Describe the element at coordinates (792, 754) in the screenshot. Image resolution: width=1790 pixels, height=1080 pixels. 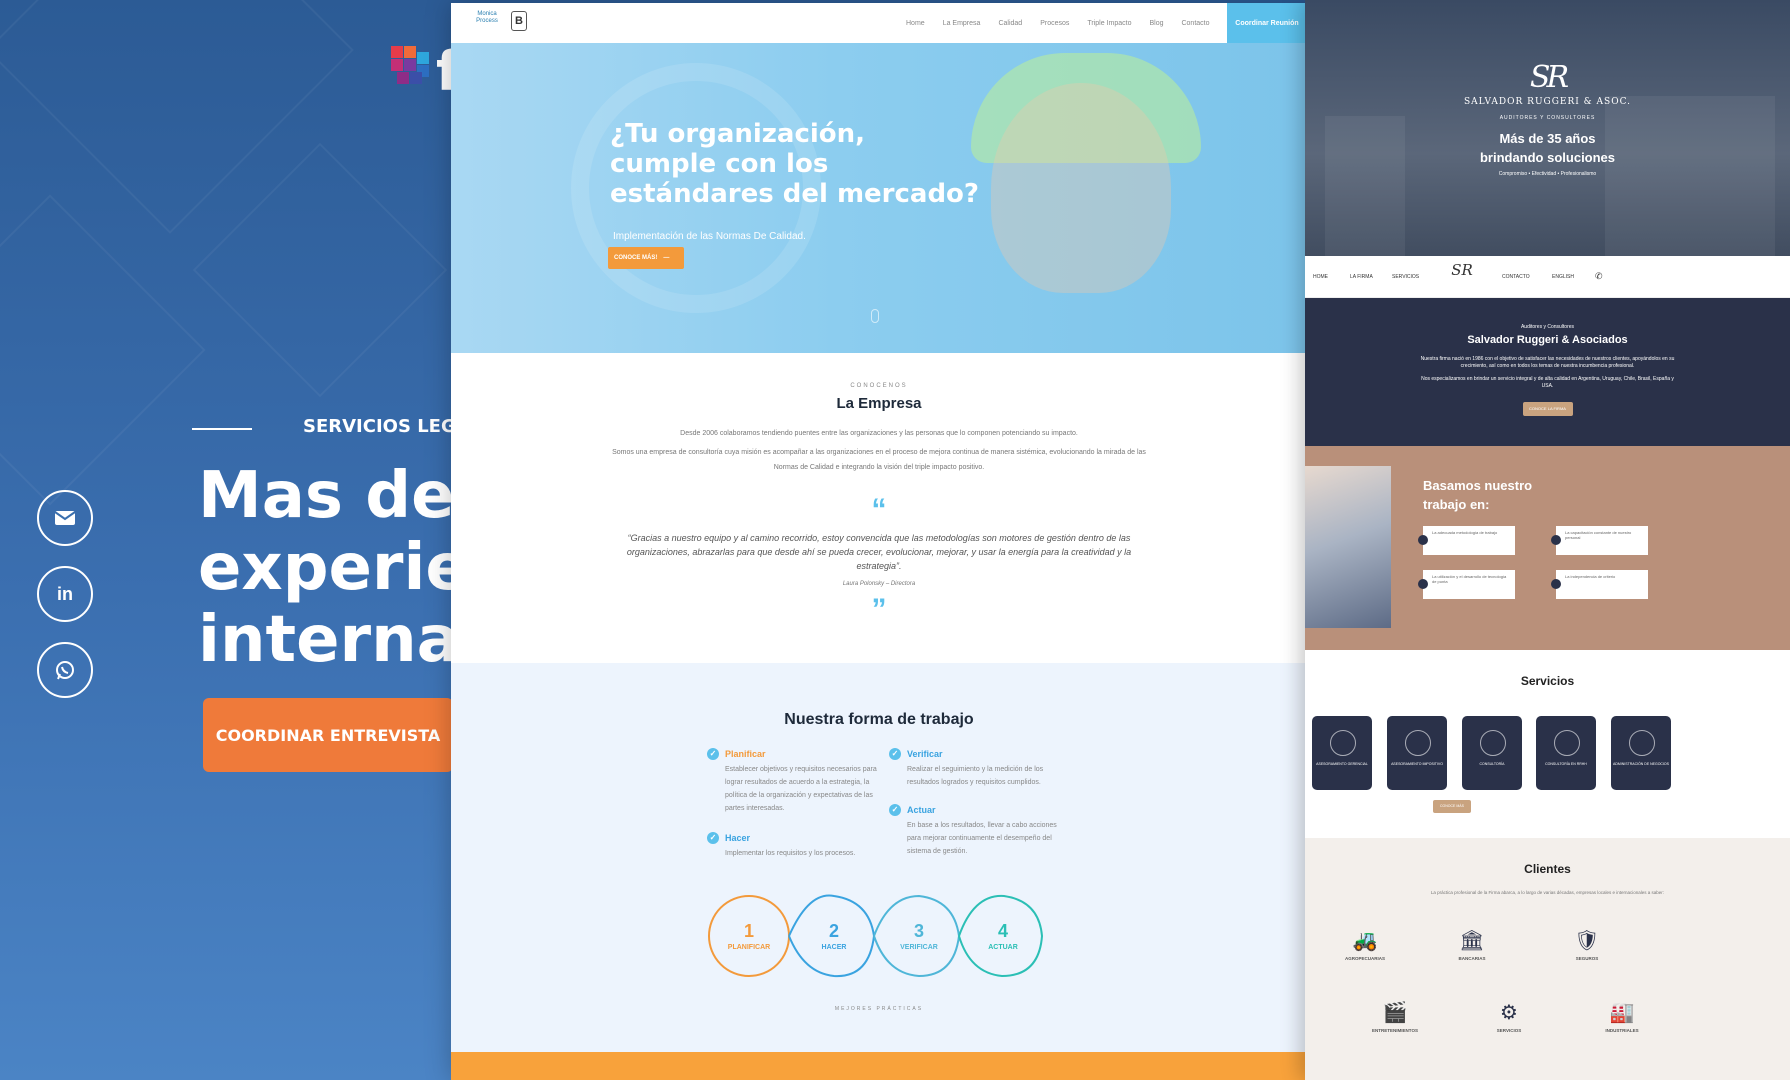
I see `step-title: Planificar` at that location.